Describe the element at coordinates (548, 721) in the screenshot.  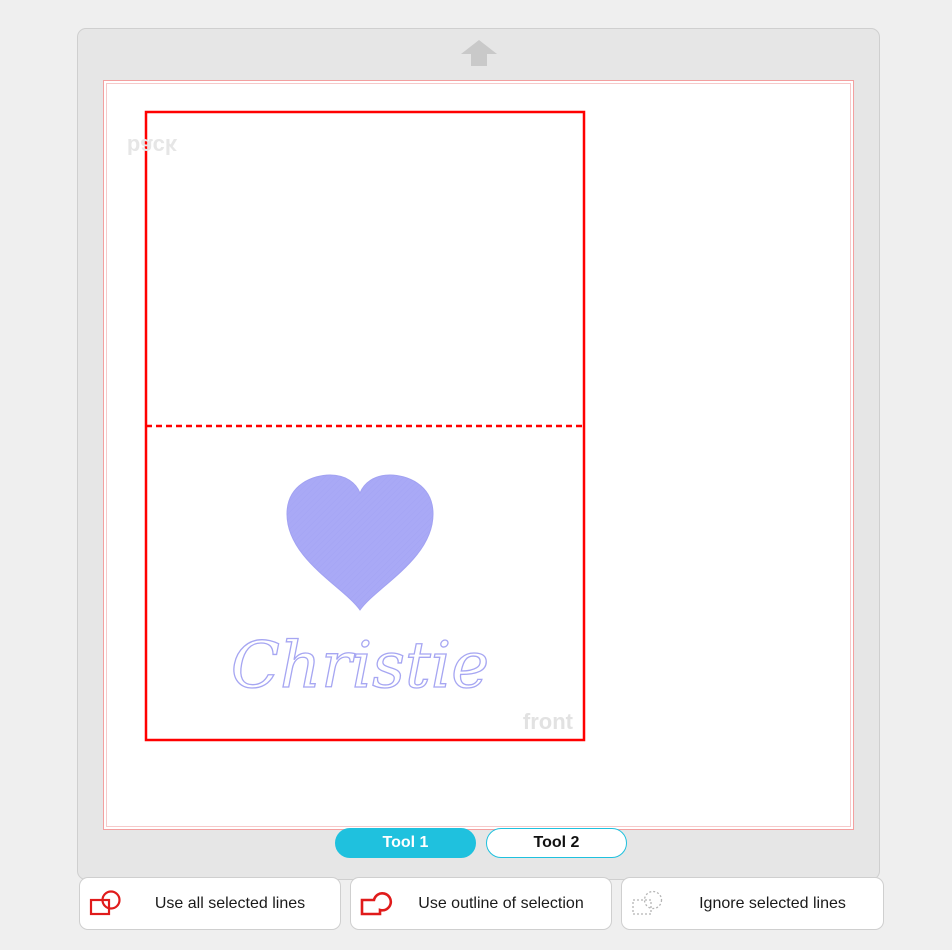
I see `front-label: front` at that location.